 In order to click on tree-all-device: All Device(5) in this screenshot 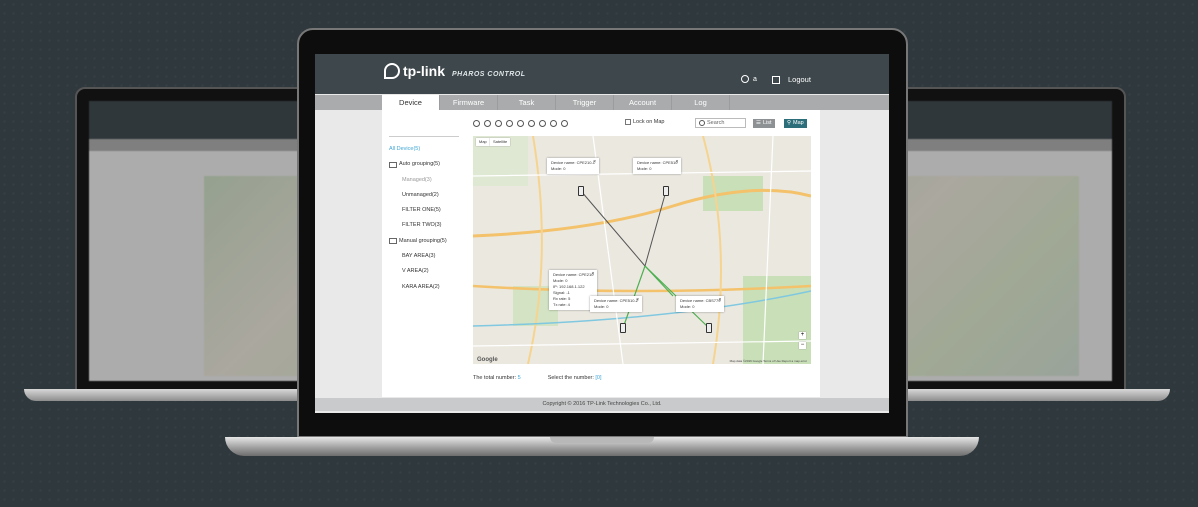, I will do `click(424, 149)`.